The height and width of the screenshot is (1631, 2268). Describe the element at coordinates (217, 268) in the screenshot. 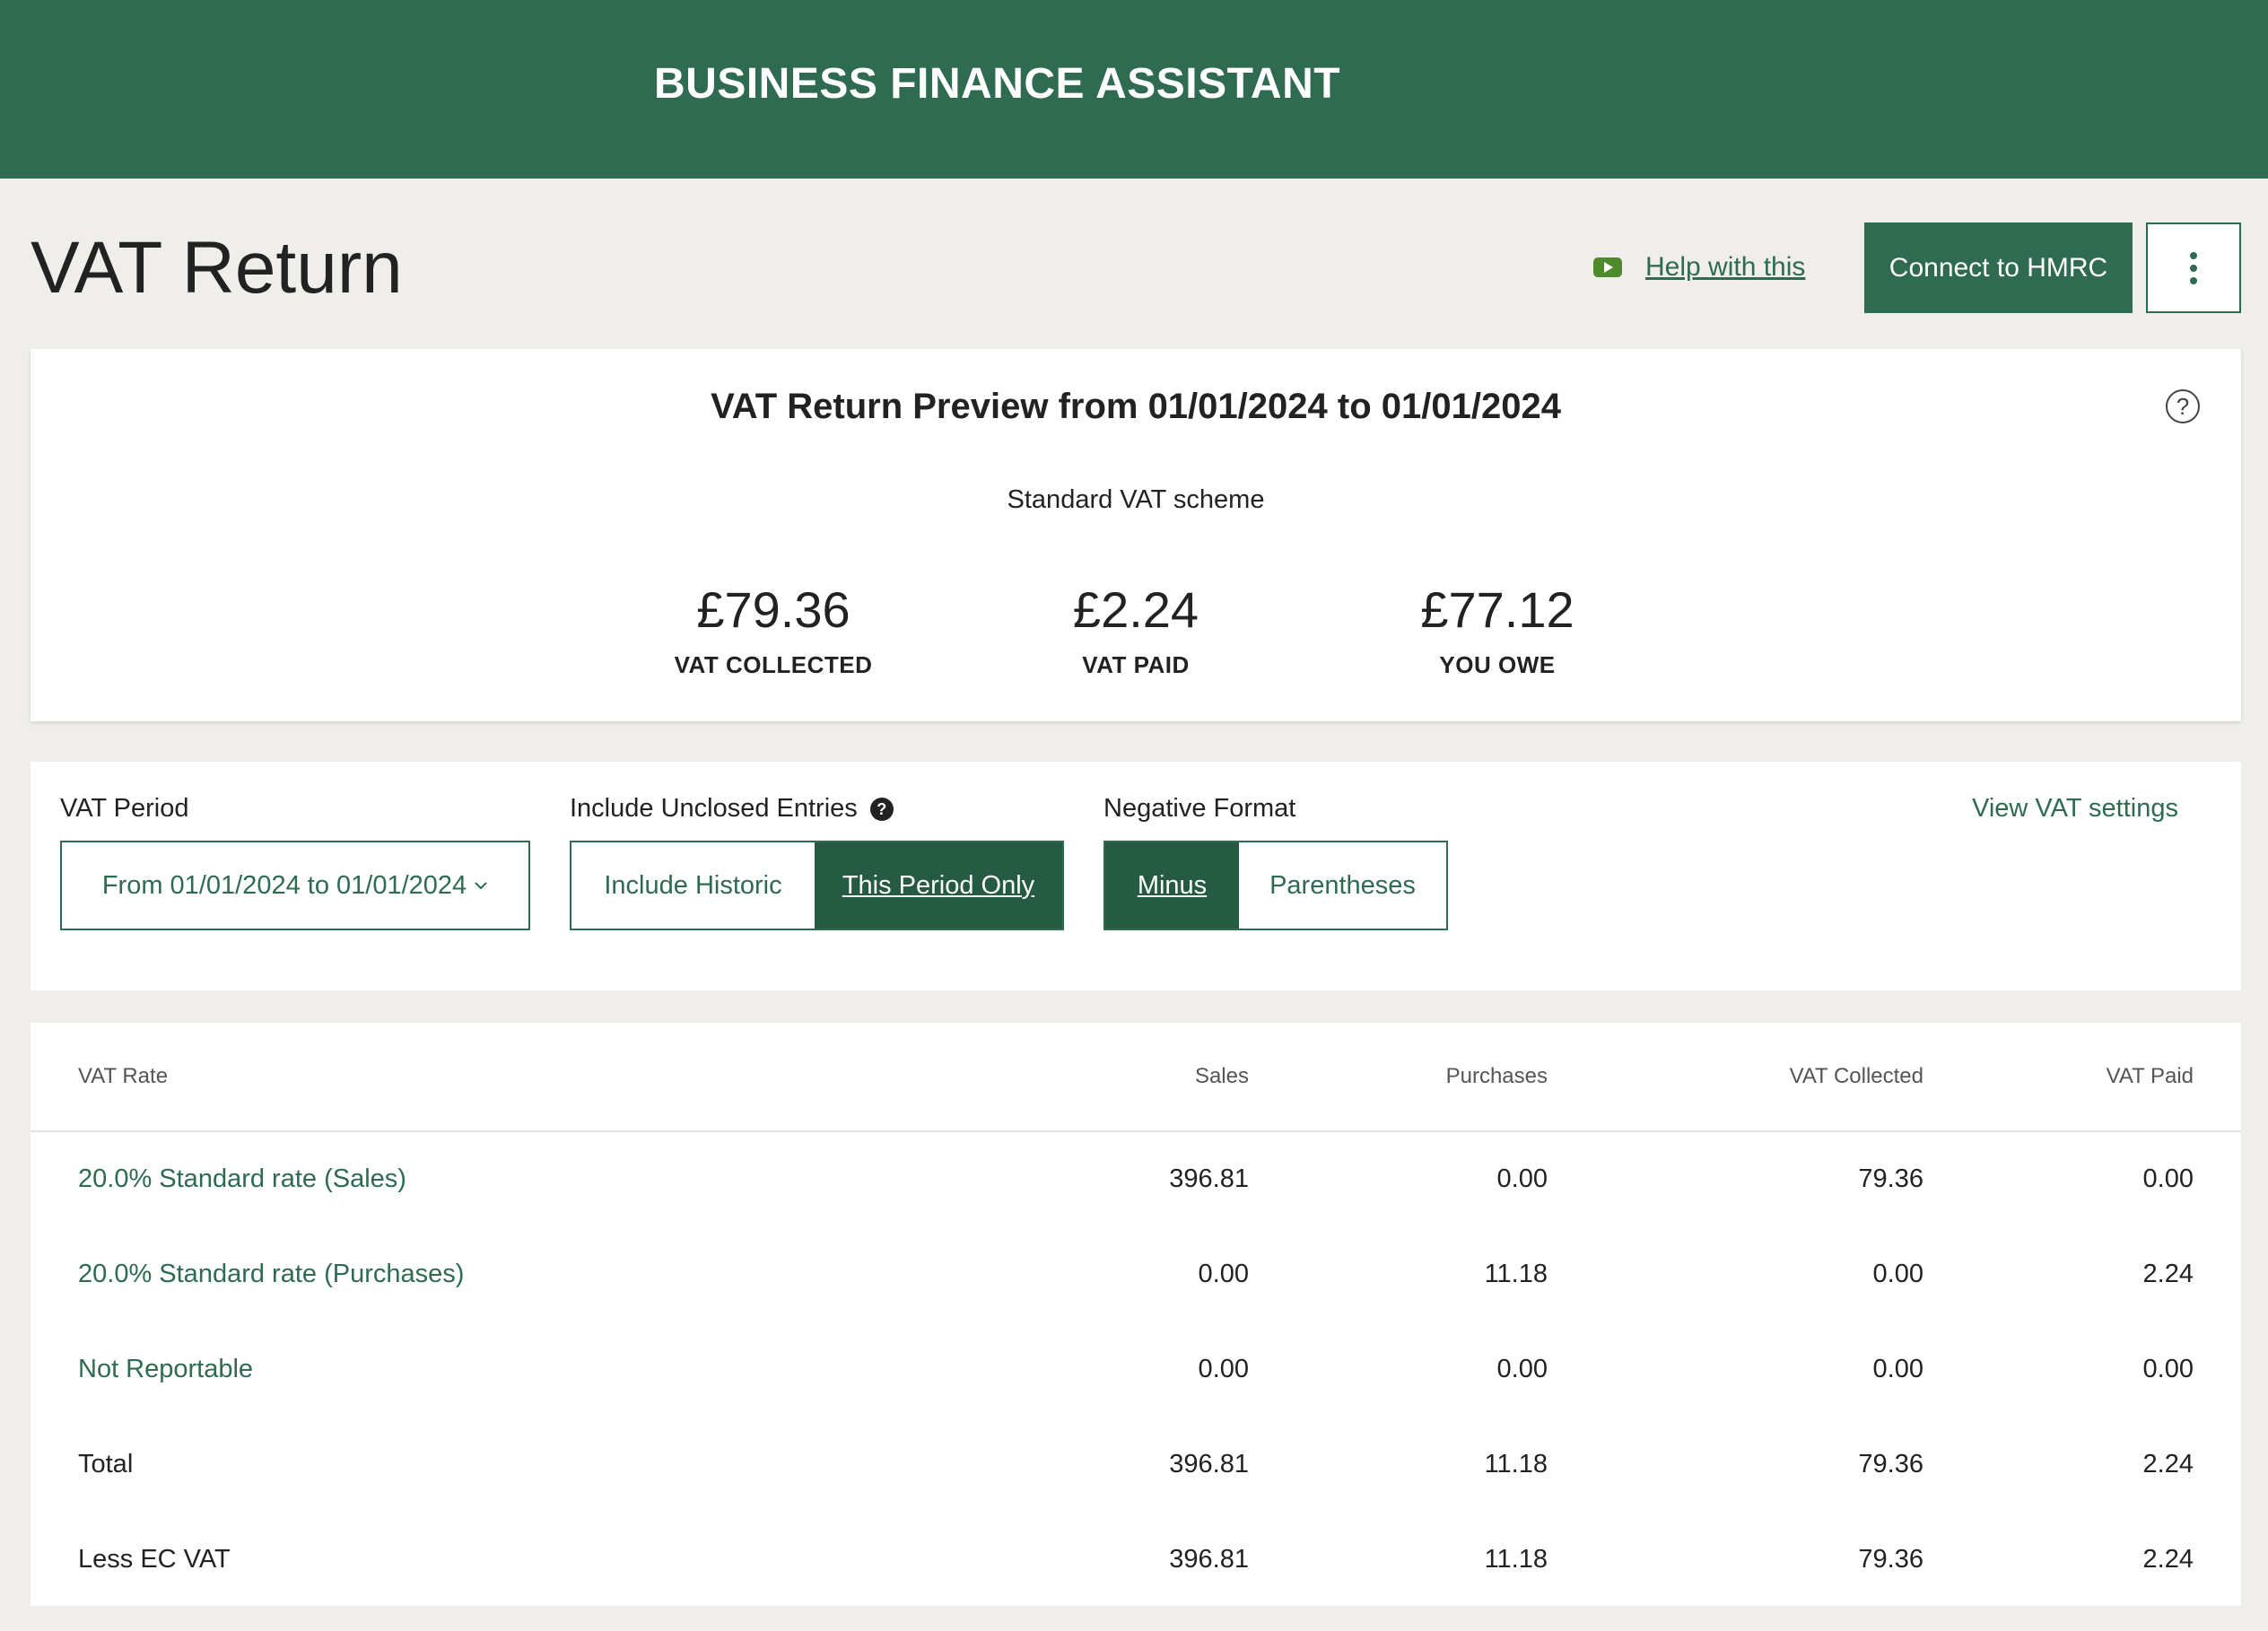

I see `page-title: VAT Return` at that location.